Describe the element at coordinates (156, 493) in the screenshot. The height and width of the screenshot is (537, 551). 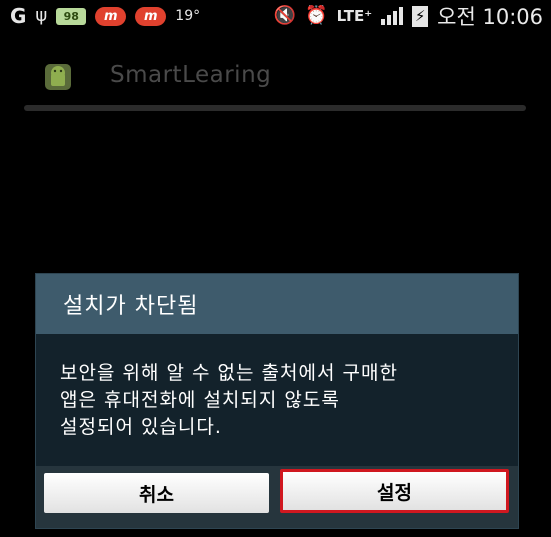
I see `cancel-button: 취소` at that location.